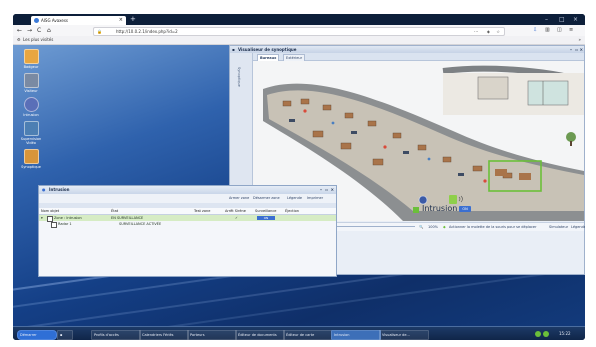 The height and width of the screenshot is (347, 596). I want to click on site-icon, so click(36, 20).